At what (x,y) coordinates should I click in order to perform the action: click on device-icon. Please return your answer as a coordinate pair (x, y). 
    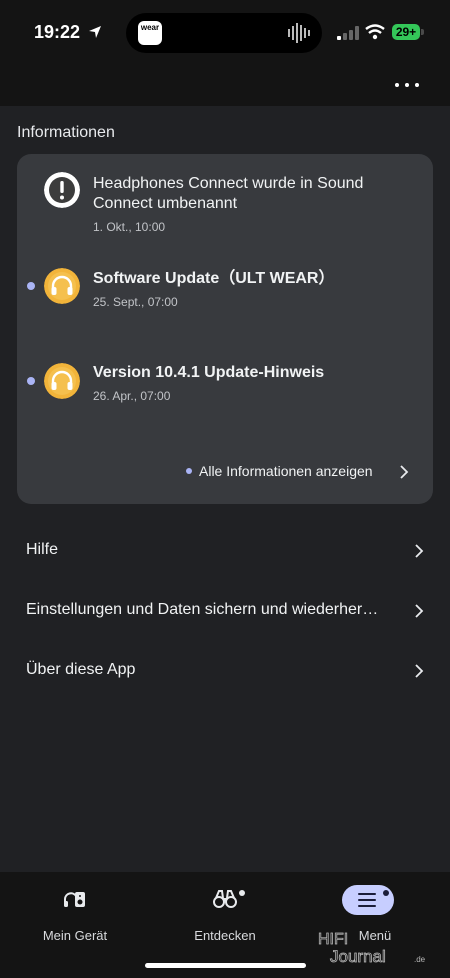
    Looking at the image, I should click on (74, 899).